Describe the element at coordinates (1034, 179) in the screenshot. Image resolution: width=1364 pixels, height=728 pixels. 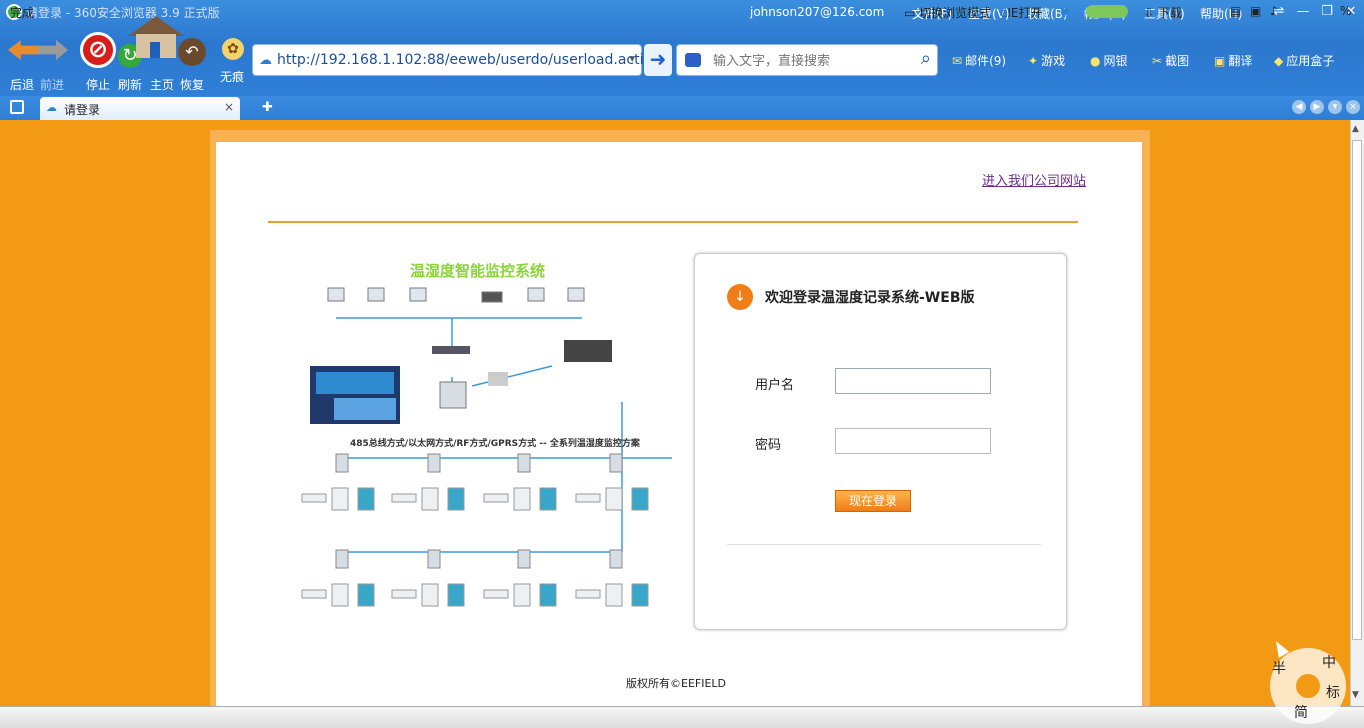
I see `company-website-link: 进入我们公司网站` at that location.